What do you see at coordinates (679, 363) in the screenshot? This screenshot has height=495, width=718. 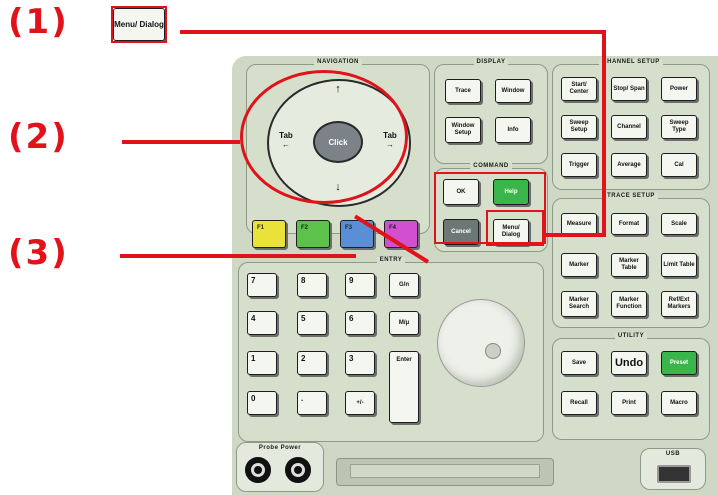 I see `preset-key: Preset` at bounding box center [679, 363].